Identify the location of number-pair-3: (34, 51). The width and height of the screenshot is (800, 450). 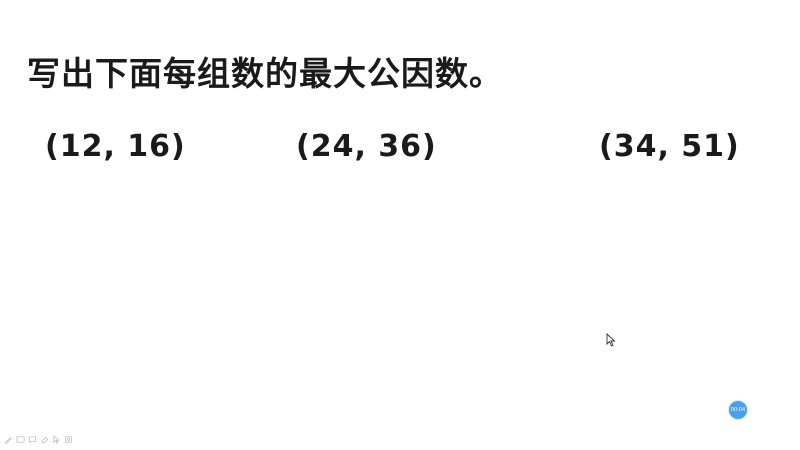
(669, 146).